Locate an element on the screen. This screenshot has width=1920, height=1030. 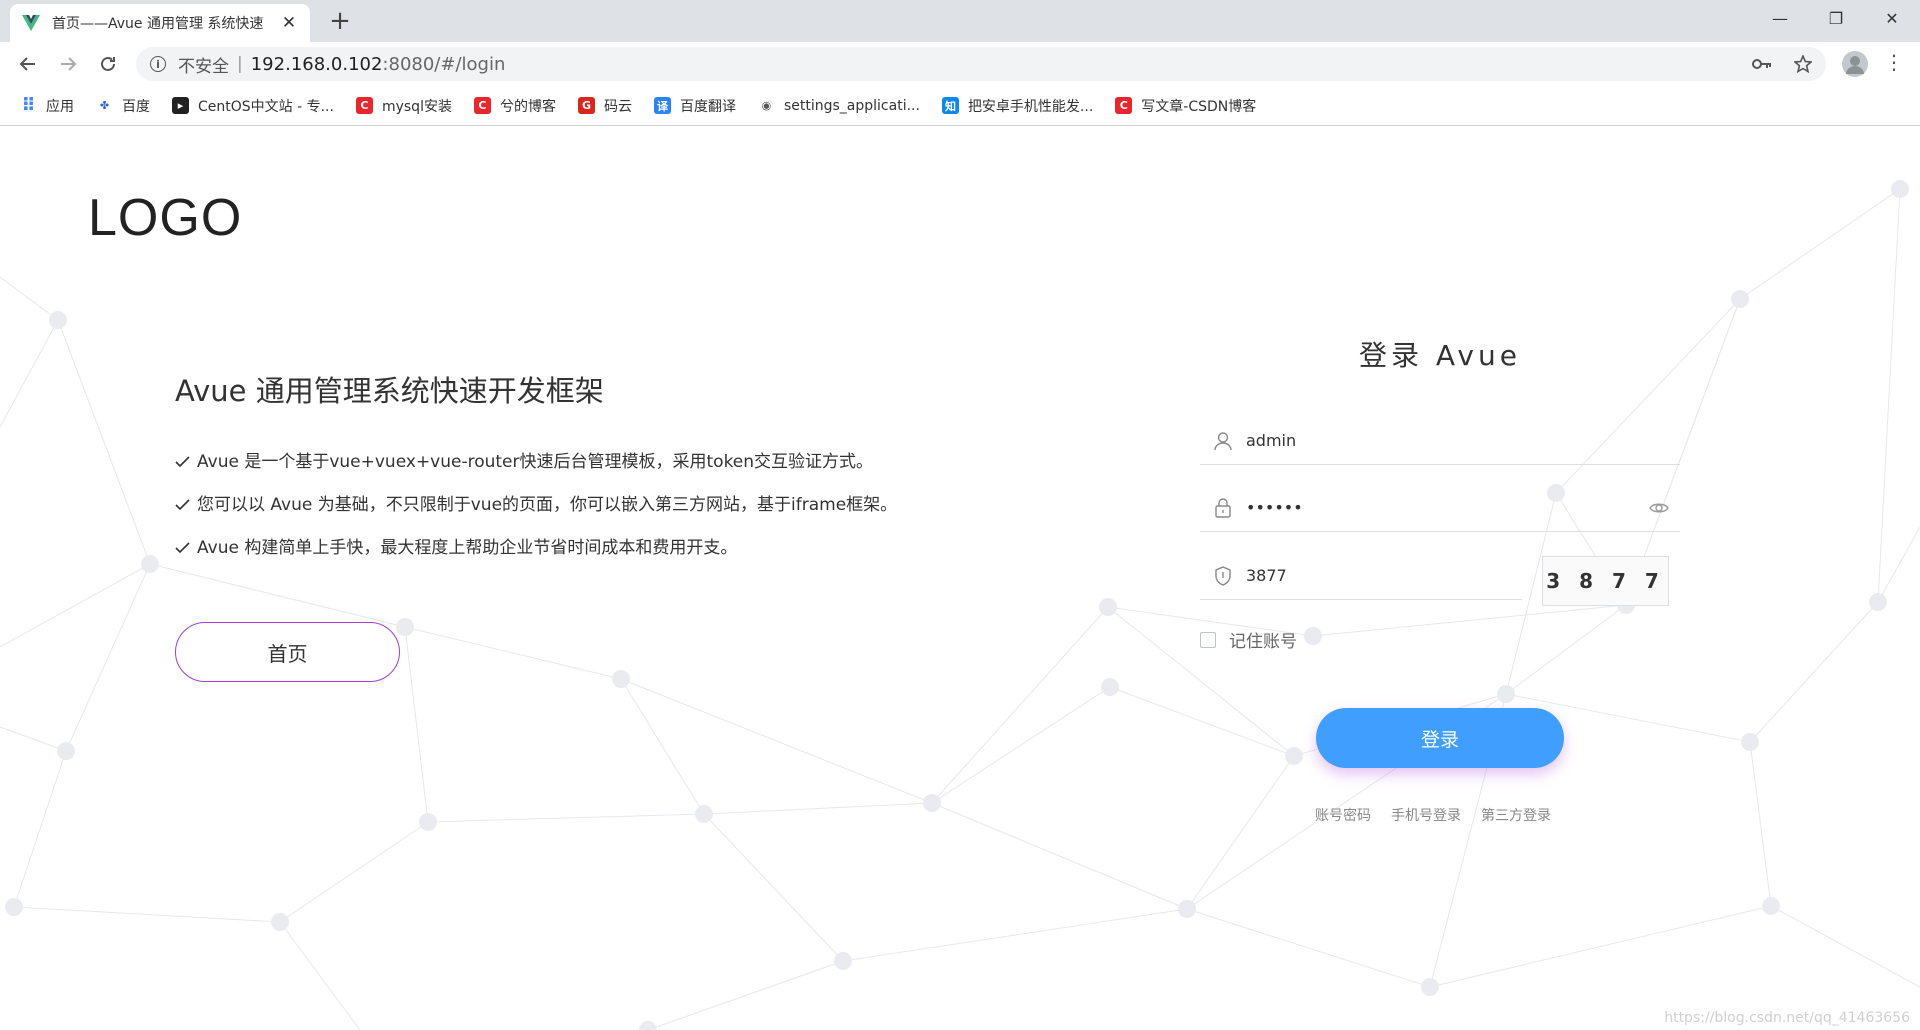
browser-tab-strip: 首页——Avue 通用管理 系统快速 ✕ + — ❐ ✕ is located at coordinates (960, 21).